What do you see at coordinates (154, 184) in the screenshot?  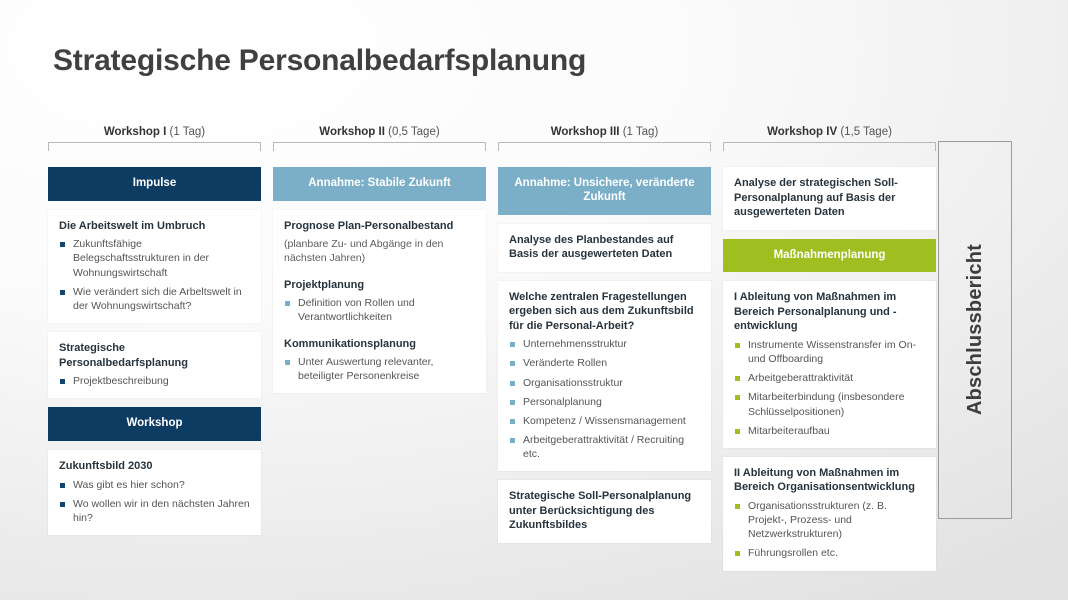 I see `section-banner: Impulse` at bounding box center [154, 184].